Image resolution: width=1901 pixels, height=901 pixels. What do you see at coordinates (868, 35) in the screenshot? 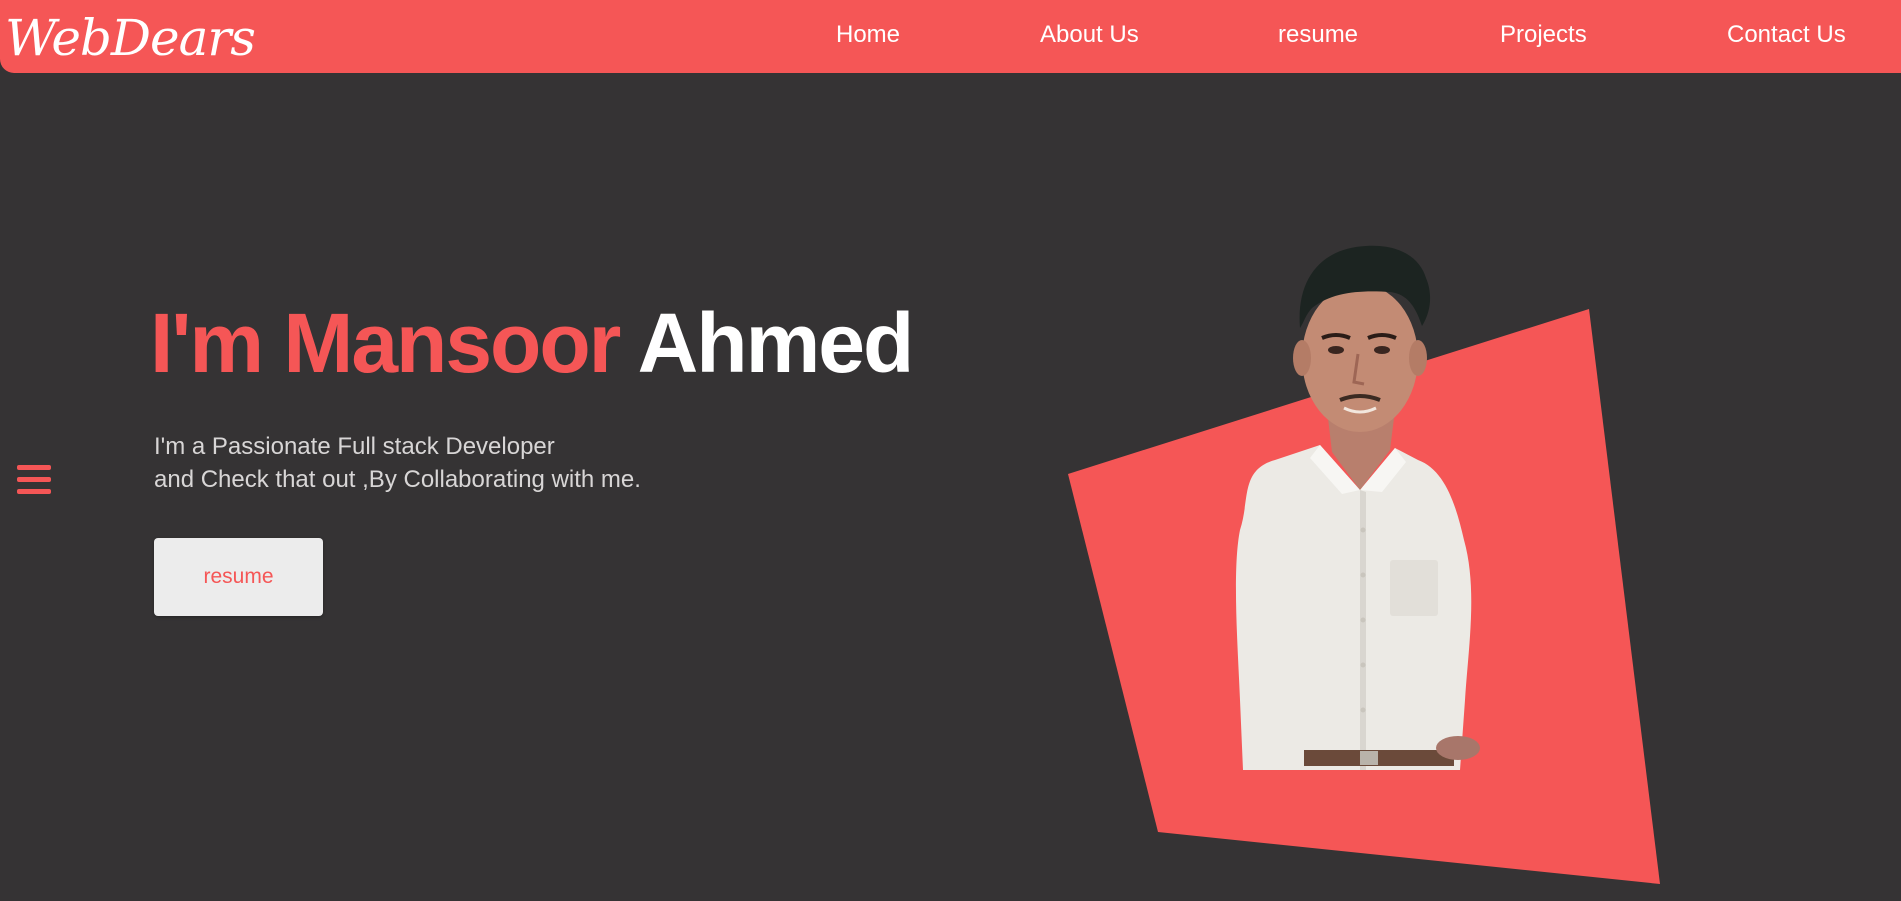
I see `nav-home-link: Home` at bounding box center [868, 35].